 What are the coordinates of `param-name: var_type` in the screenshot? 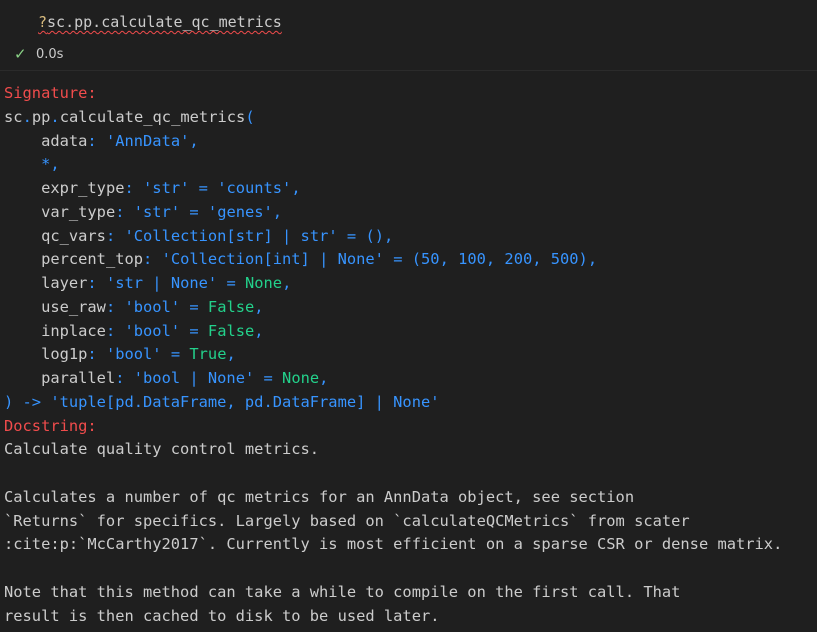 It's located at (78, 211).